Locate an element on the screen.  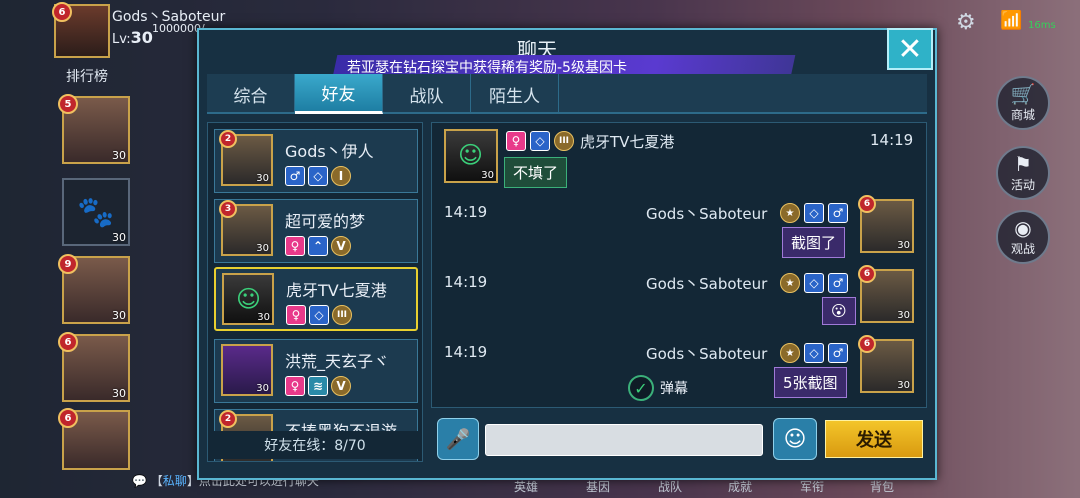
friend-item: 2 30 Gods丶伊人 ♂ ◇ I is located at coordinates (316, 161).